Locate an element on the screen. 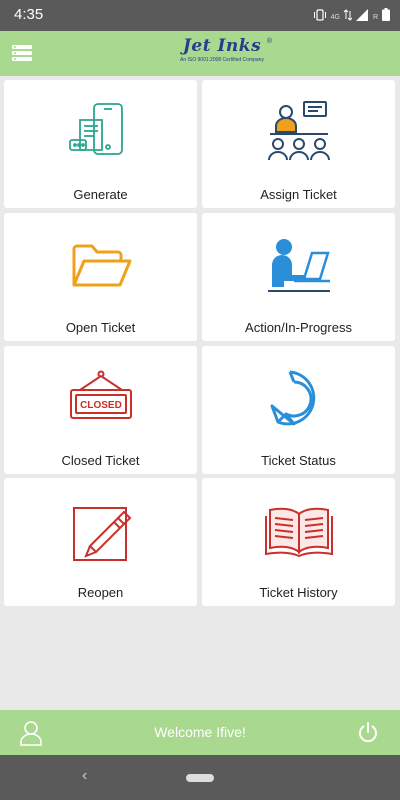 This screenshot has width=400, height=800. mobile-ticket-icon is located at coordinates (101, 133).